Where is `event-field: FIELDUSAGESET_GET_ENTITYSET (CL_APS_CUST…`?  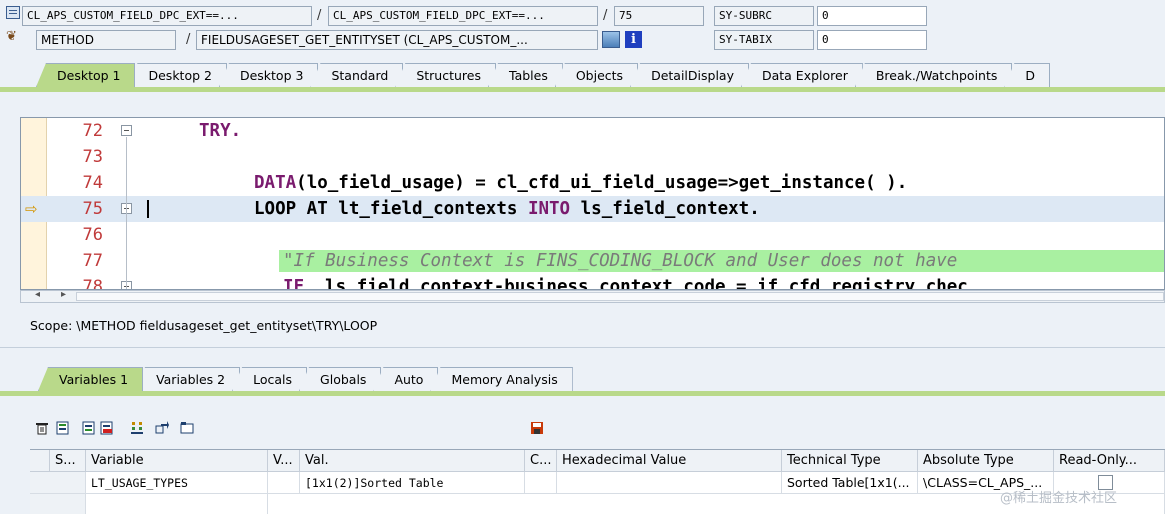
event-field: FIELDUSAGESET_GET_ENTITYSET (CL_APS_CUST… is located at coordinates (397, 40).